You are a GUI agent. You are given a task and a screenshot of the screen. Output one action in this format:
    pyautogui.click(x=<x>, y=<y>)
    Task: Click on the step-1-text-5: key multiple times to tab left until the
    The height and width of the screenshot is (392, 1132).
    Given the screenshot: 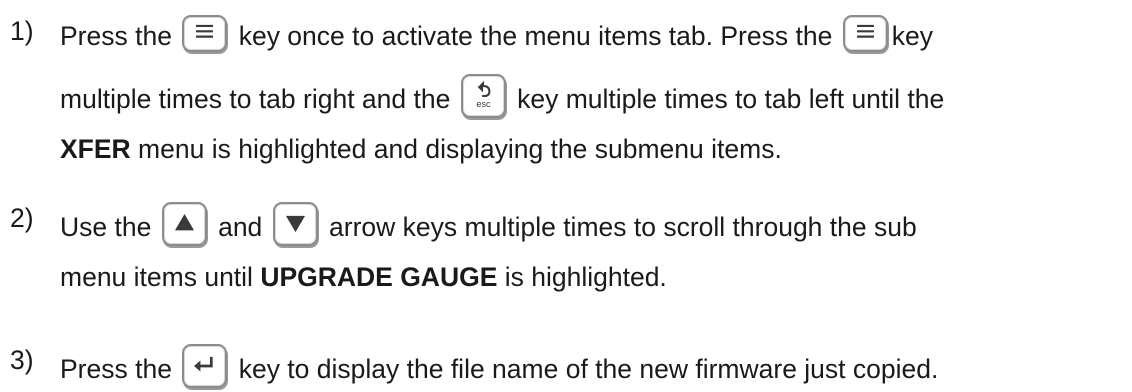 What is the action you would take?
    pyautogui.click(x=731, y=99)
    